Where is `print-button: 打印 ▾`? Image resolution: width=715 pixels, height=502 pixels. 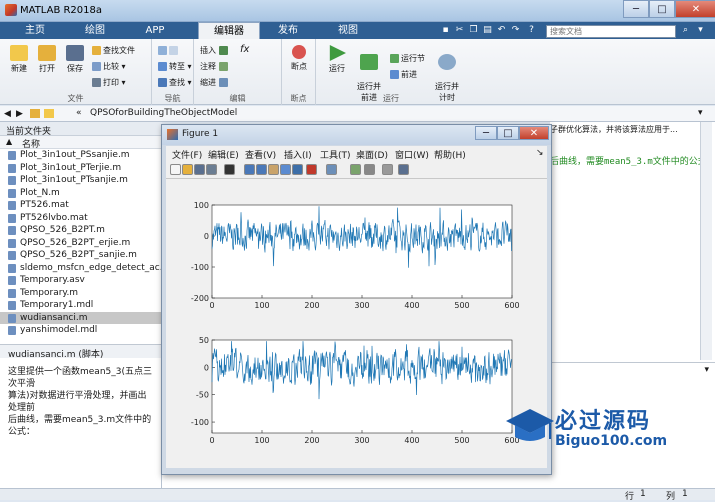 print-button: 打印 ▾ is located at coordinates (109, 83).